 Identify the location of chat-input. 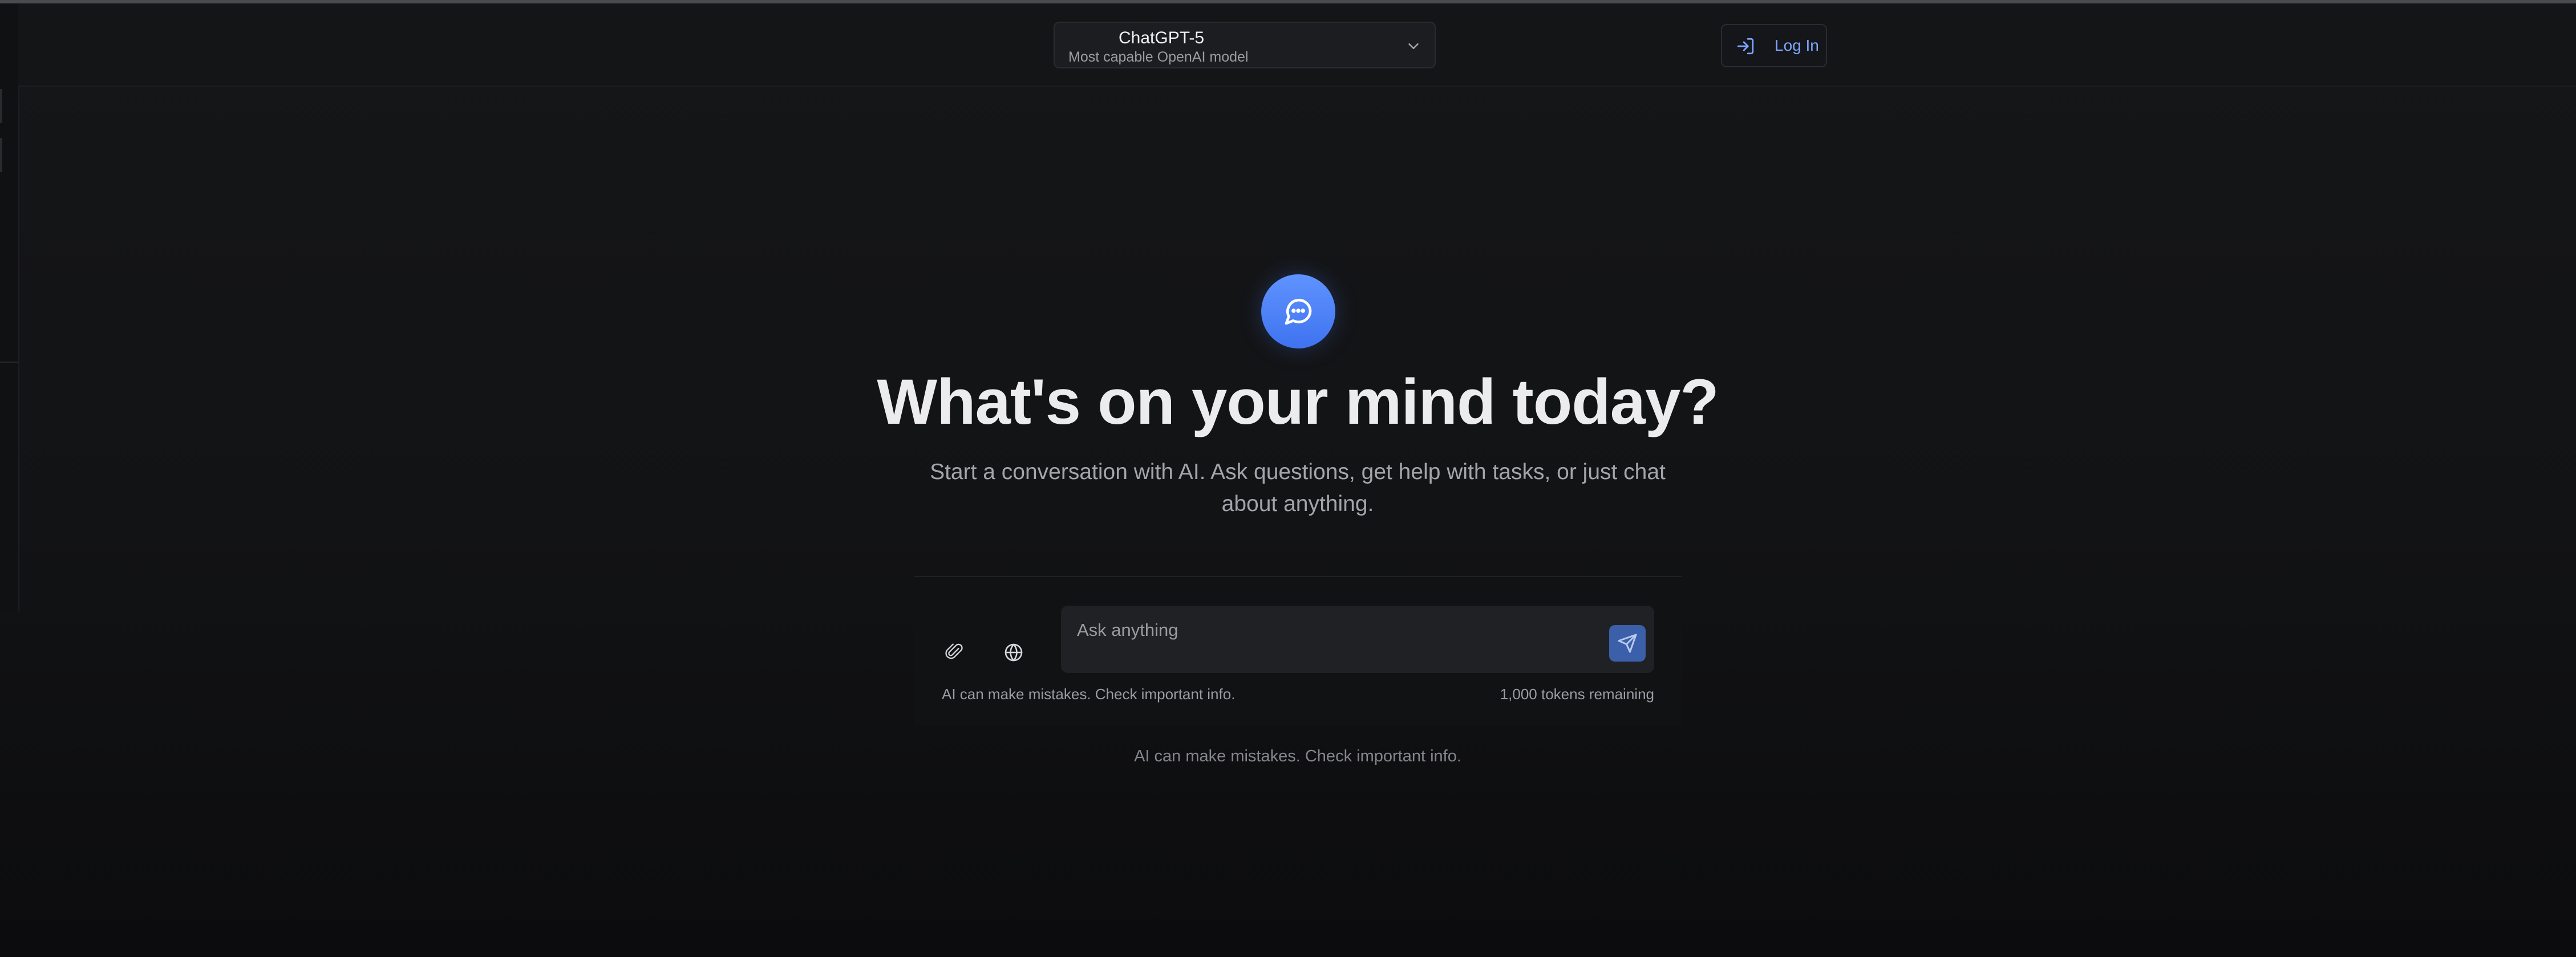
(1333, 630).